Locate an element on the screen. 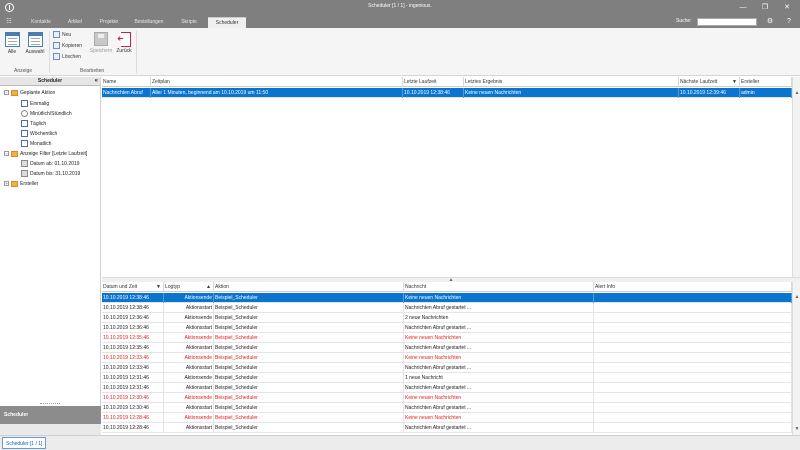 The image size is (800, 450). tree-einmalig: Einmalig is located at coordinates (35, 104).